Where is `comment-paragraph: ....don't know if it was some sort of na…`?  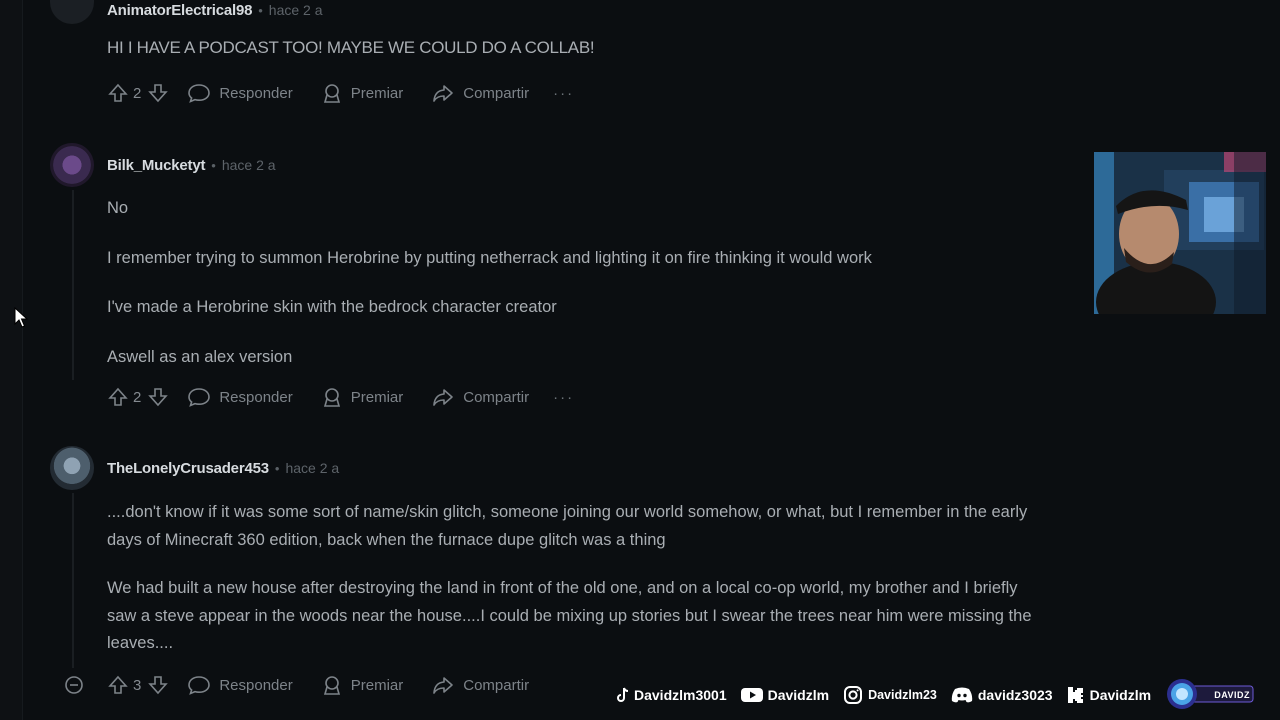 comment-paragraph: ....don't know if it was some sort of na… is located at coordinates (567, 526).